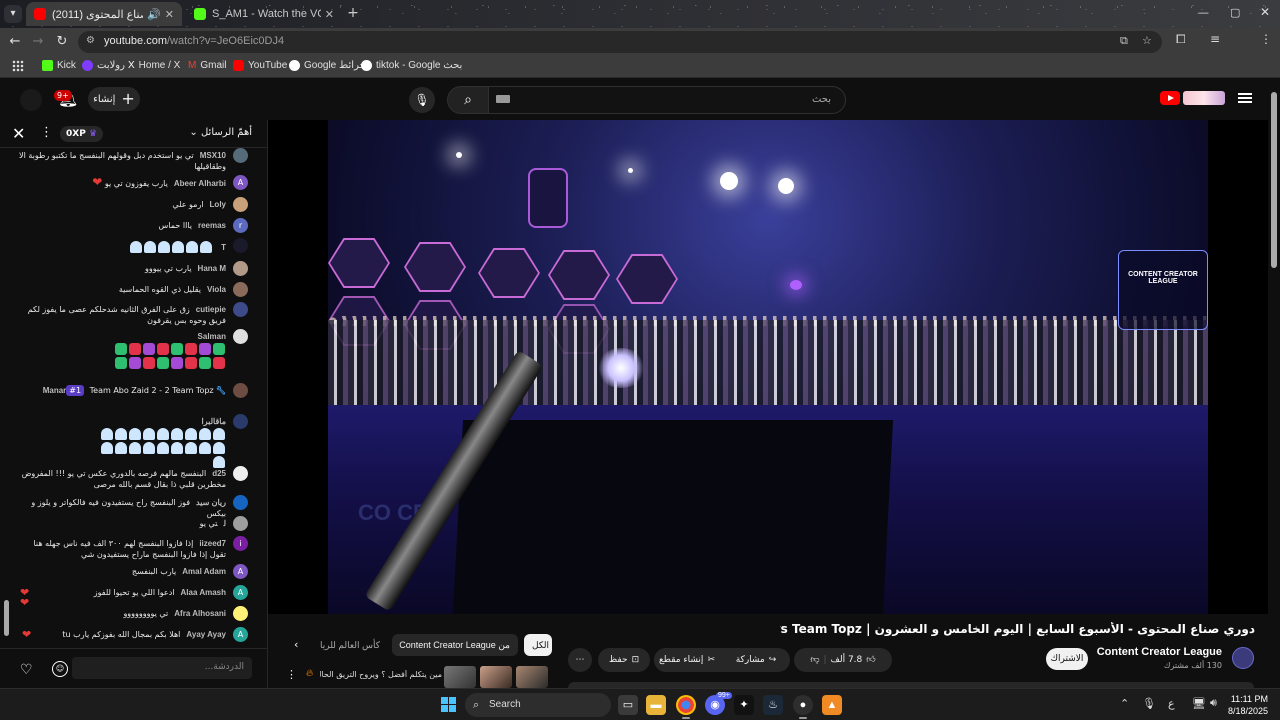 This screenshot has height=720, width=1280. Describe the element at coordinates (219, 473) in the screenshot. I see `chat-author: d25` at that location.